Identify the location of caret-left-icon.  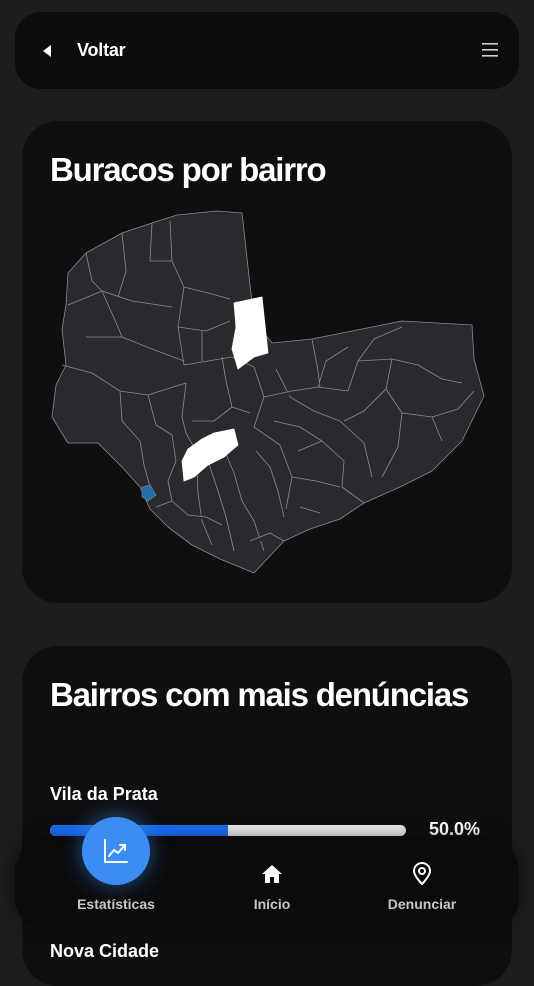
(47, 50).